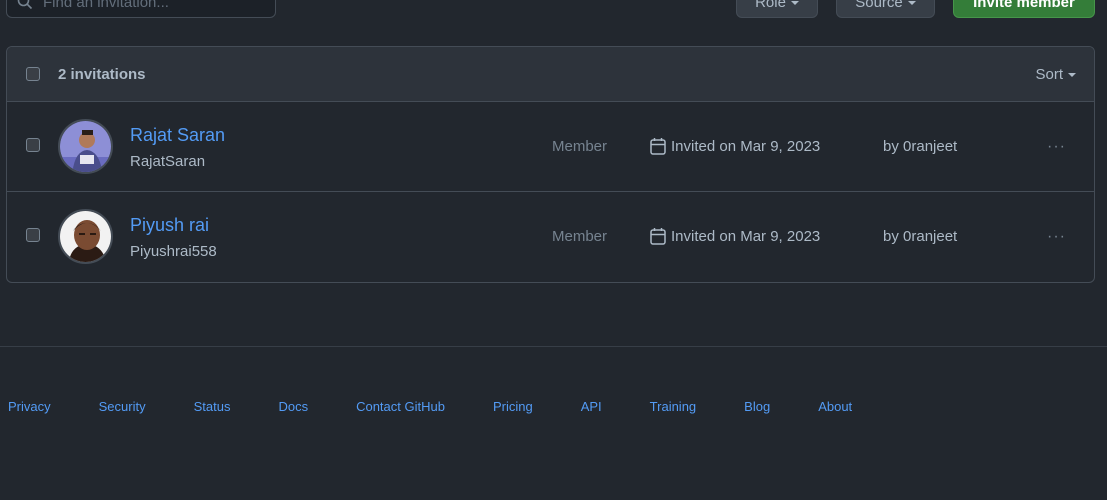 Image resolution: width=1107 pixels, height=500 pixels. What do you see at coordinates (177, 135) in the screenshot?
I see `user-name-link: Rajat Saran` at bounding box center [177, 135].